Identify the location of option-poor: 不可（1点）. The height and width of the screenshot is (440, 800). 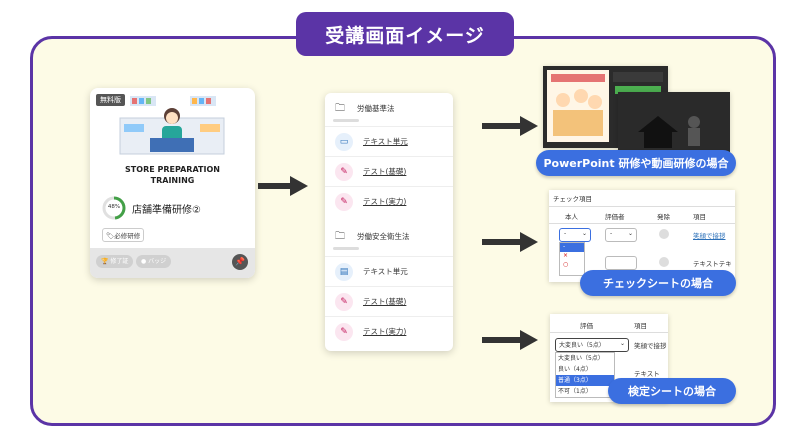
(585, 391).